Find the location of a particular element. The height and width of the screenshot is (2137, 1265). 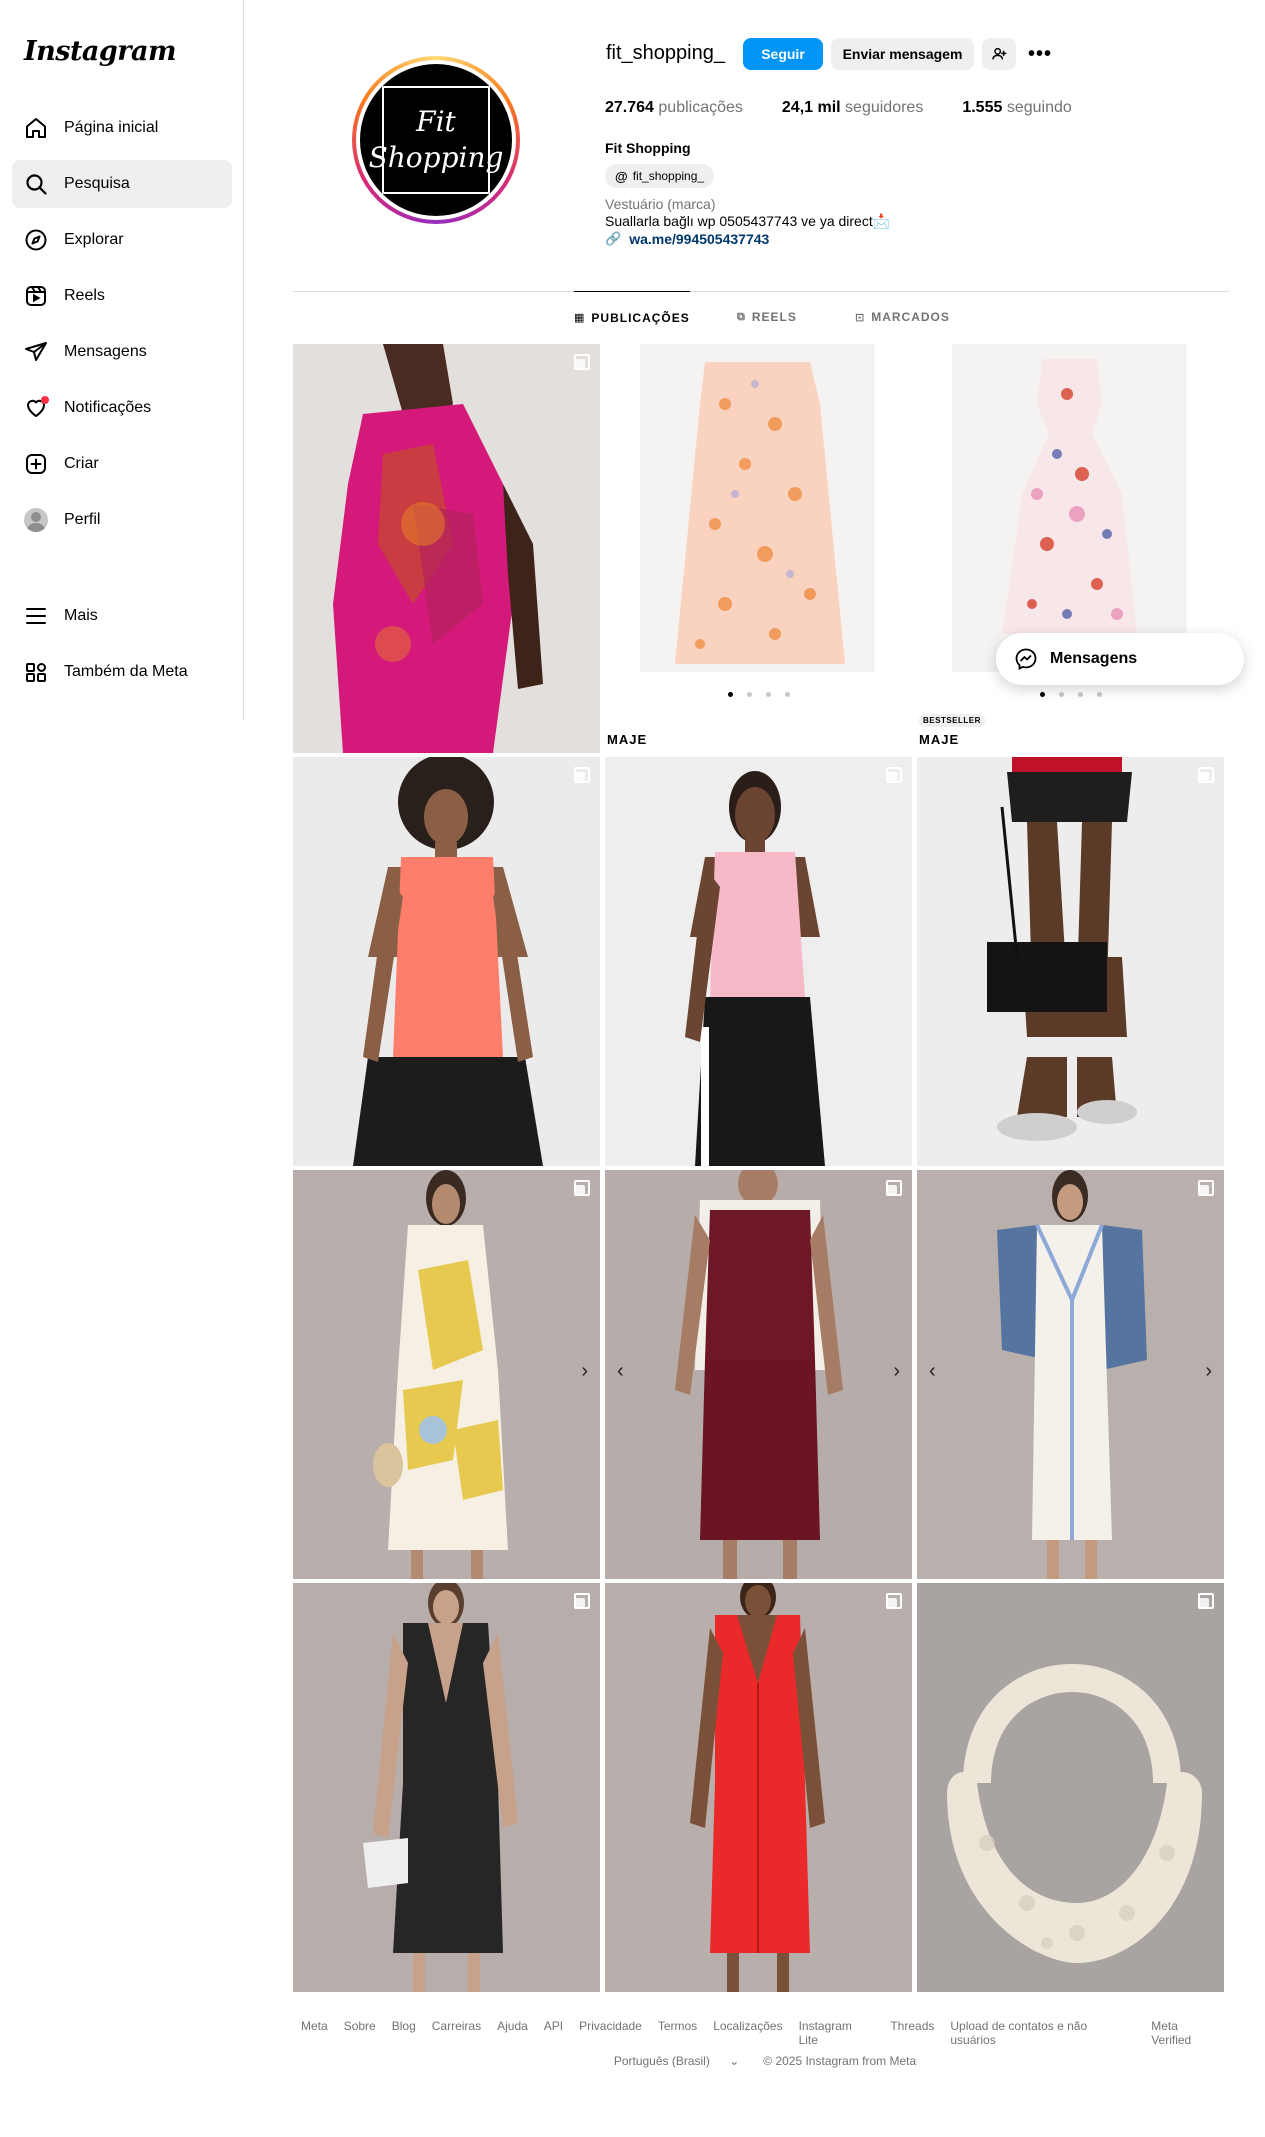

sidebar-item-also-from-meta: Também da Meta is located at coordinates (122, 672).